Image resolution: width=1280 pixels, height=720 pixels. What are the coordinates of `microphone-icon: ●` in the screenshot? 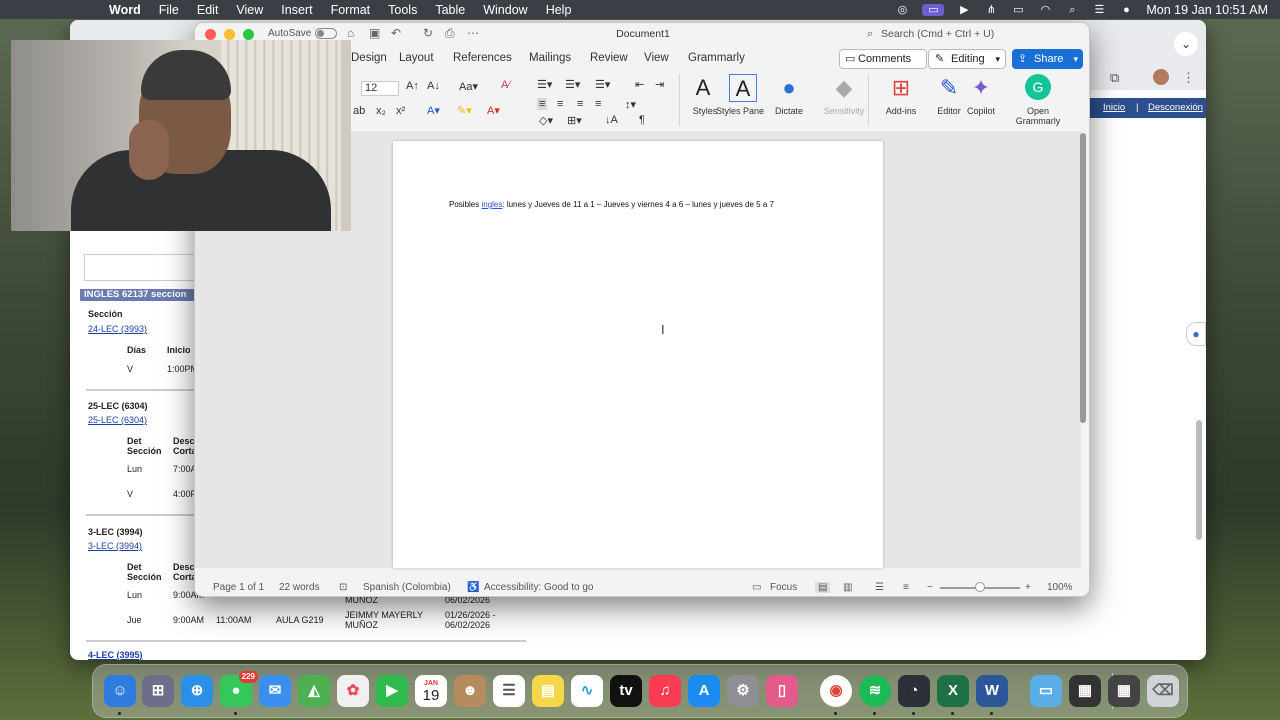 It's located at (1196, 334).